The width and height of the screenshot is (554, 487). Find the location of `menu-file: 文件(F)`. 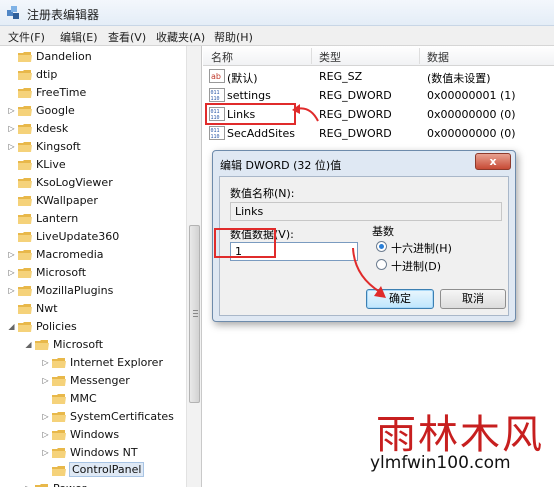

menu-file: 文件(F) is located at coordinates (26, 37).